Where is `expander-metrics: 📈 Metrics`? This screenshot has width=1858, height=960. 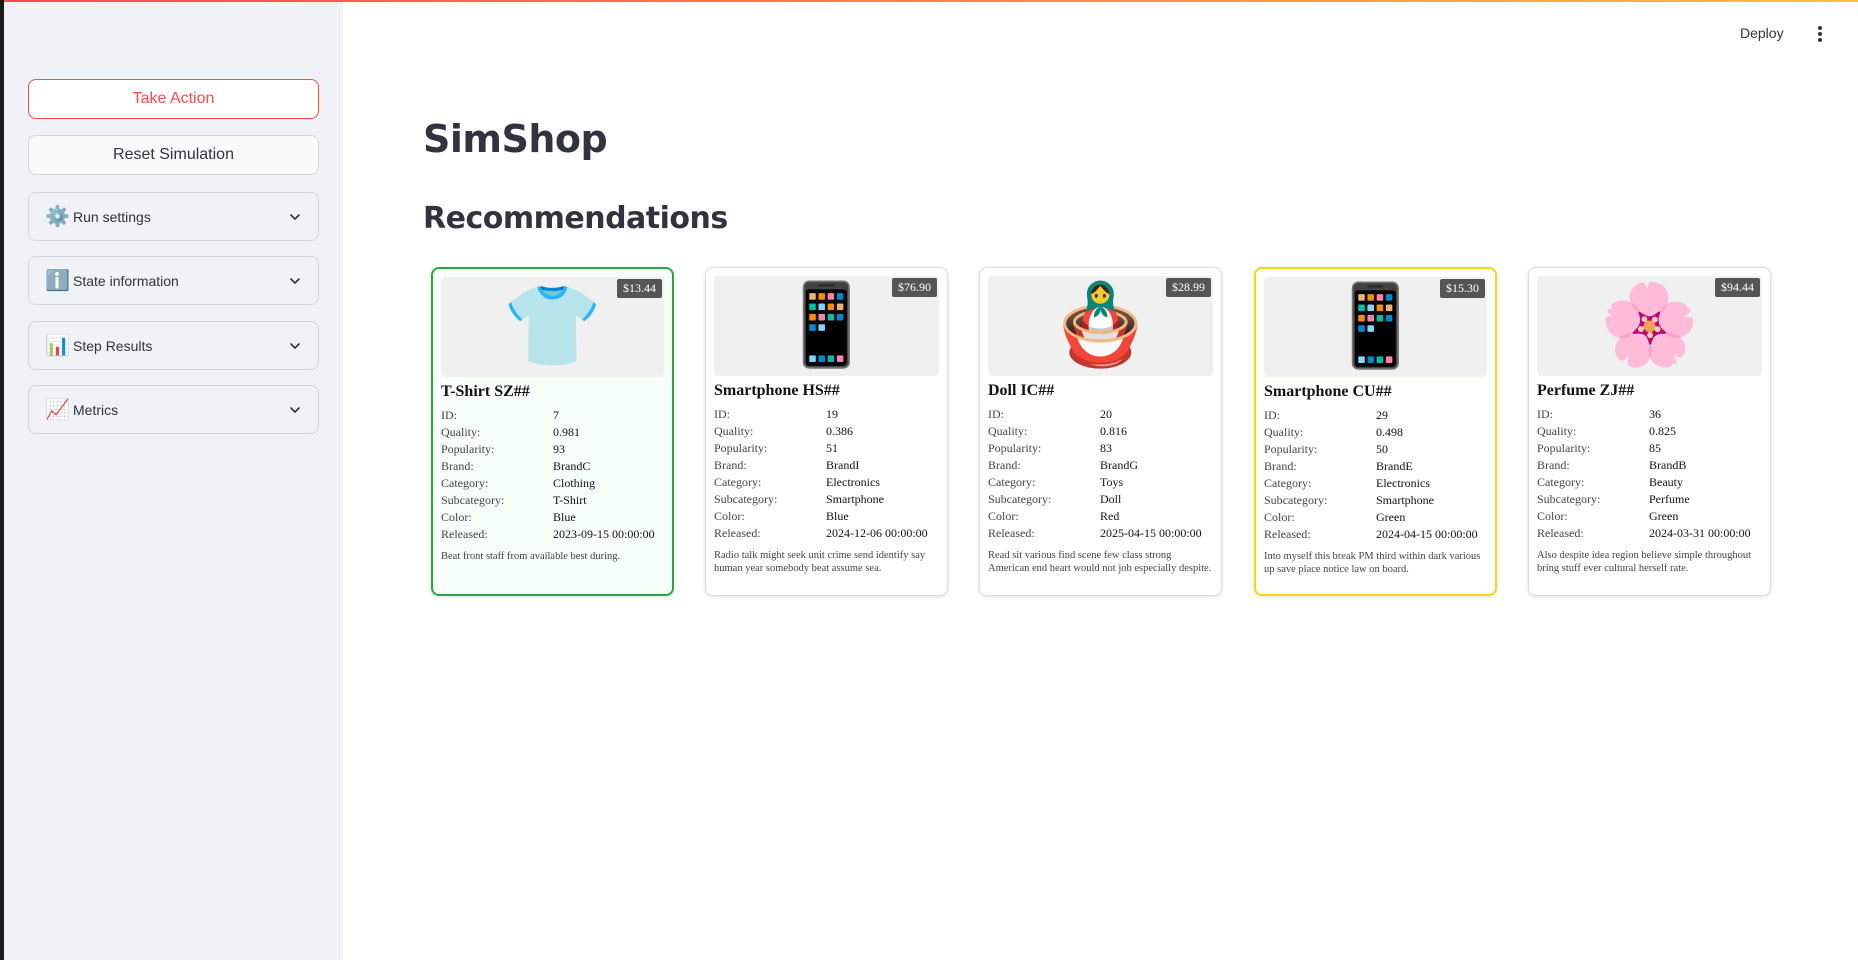
expander-metrics: 📈 Metrics is located at coordinates (173, 409).